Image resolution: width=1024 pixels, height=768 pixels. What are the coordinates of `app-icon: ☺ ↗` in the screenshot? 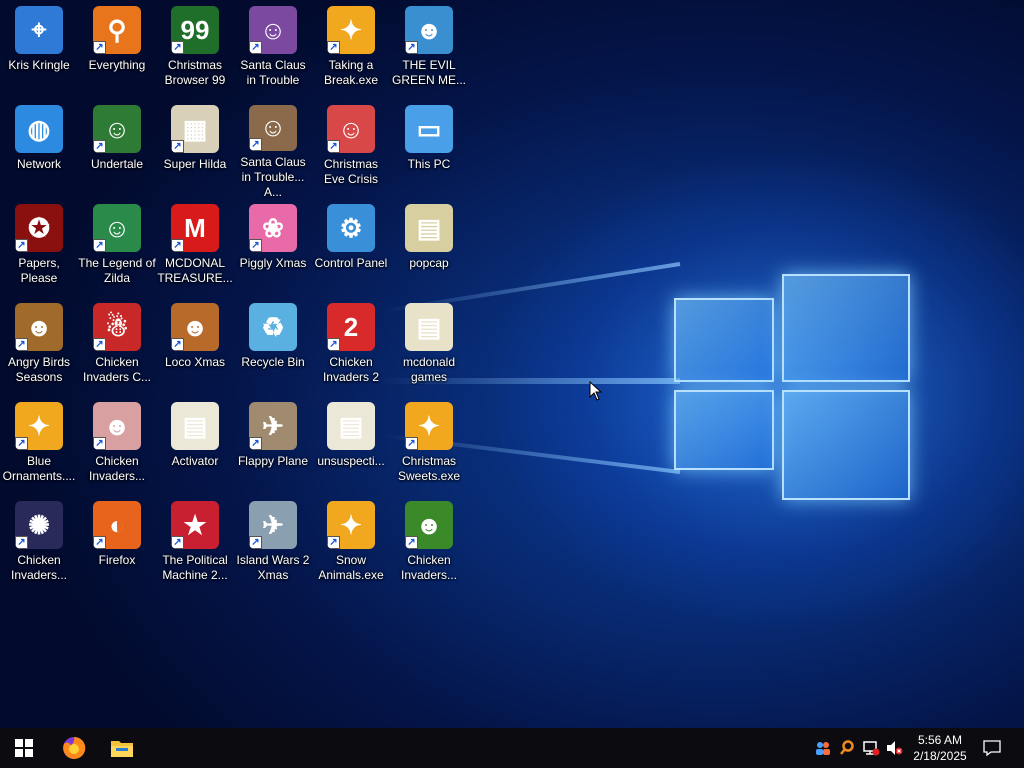 It's located at (117, 129).